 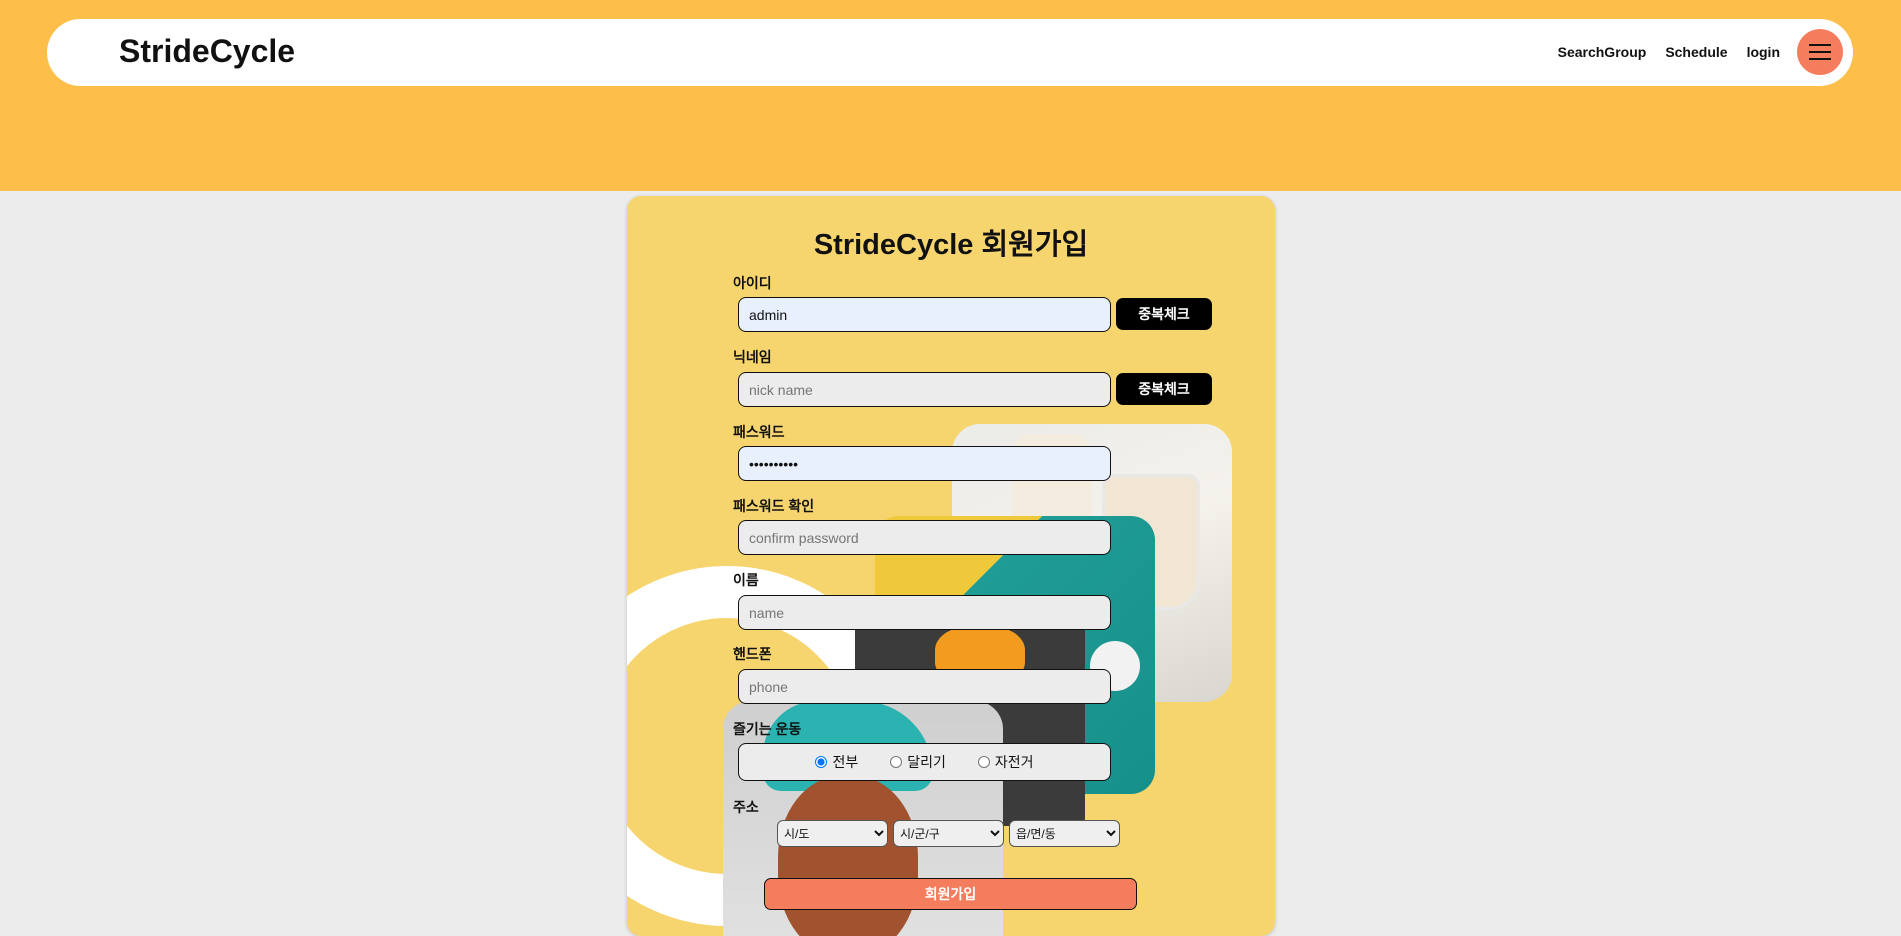 I want to click on radio-all: 전부, so click(x=836, y=762).